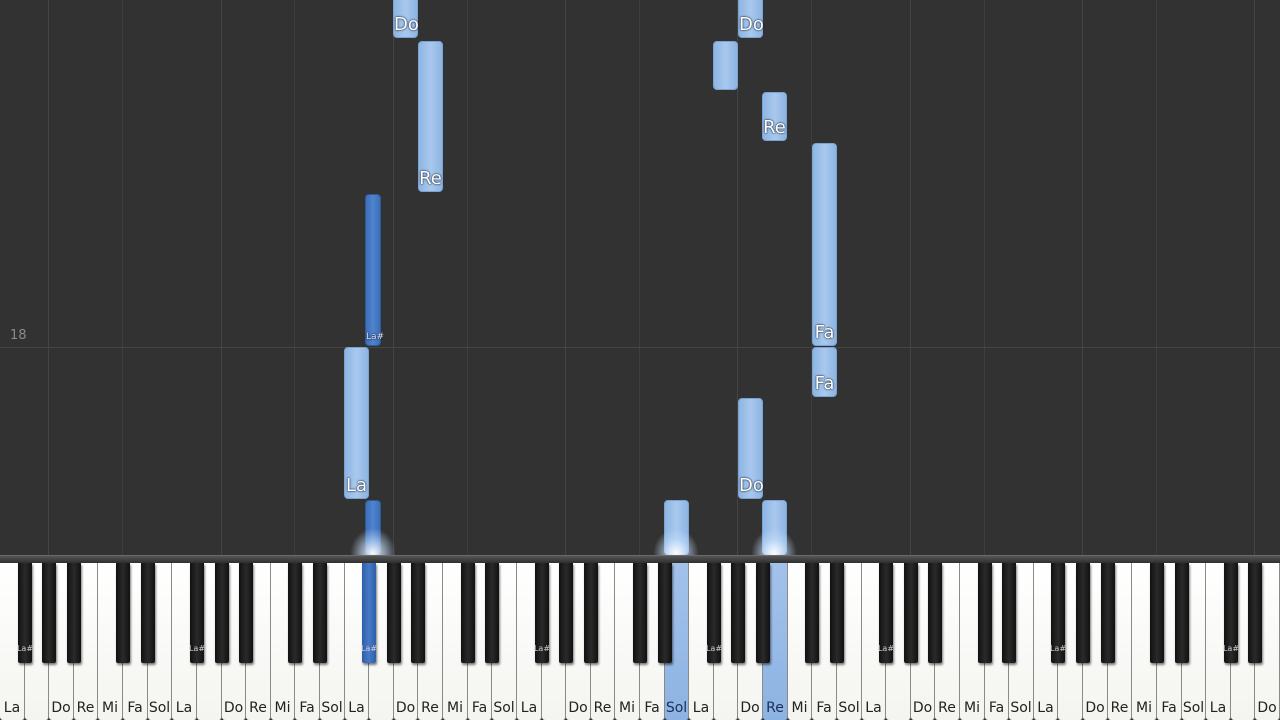 The height and width of the screenshot is (720, 1280). What do you see at coordinates (356, 485) in the screenshot?
I see `note-label: La` at bounding box center [356, 485].